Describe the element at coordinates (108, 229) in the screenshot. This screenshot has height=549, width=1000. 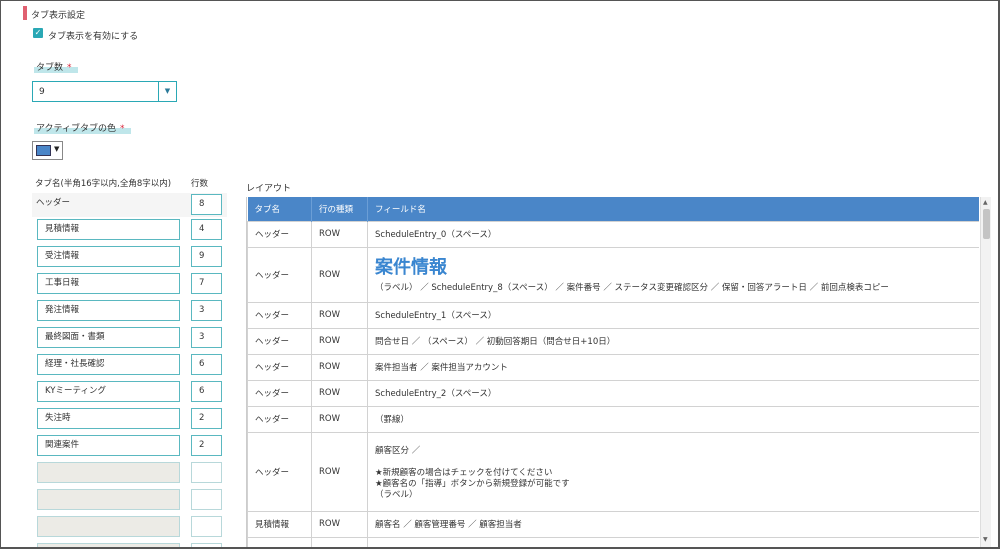
I see `tab-name-input: 見積情報` at that location.